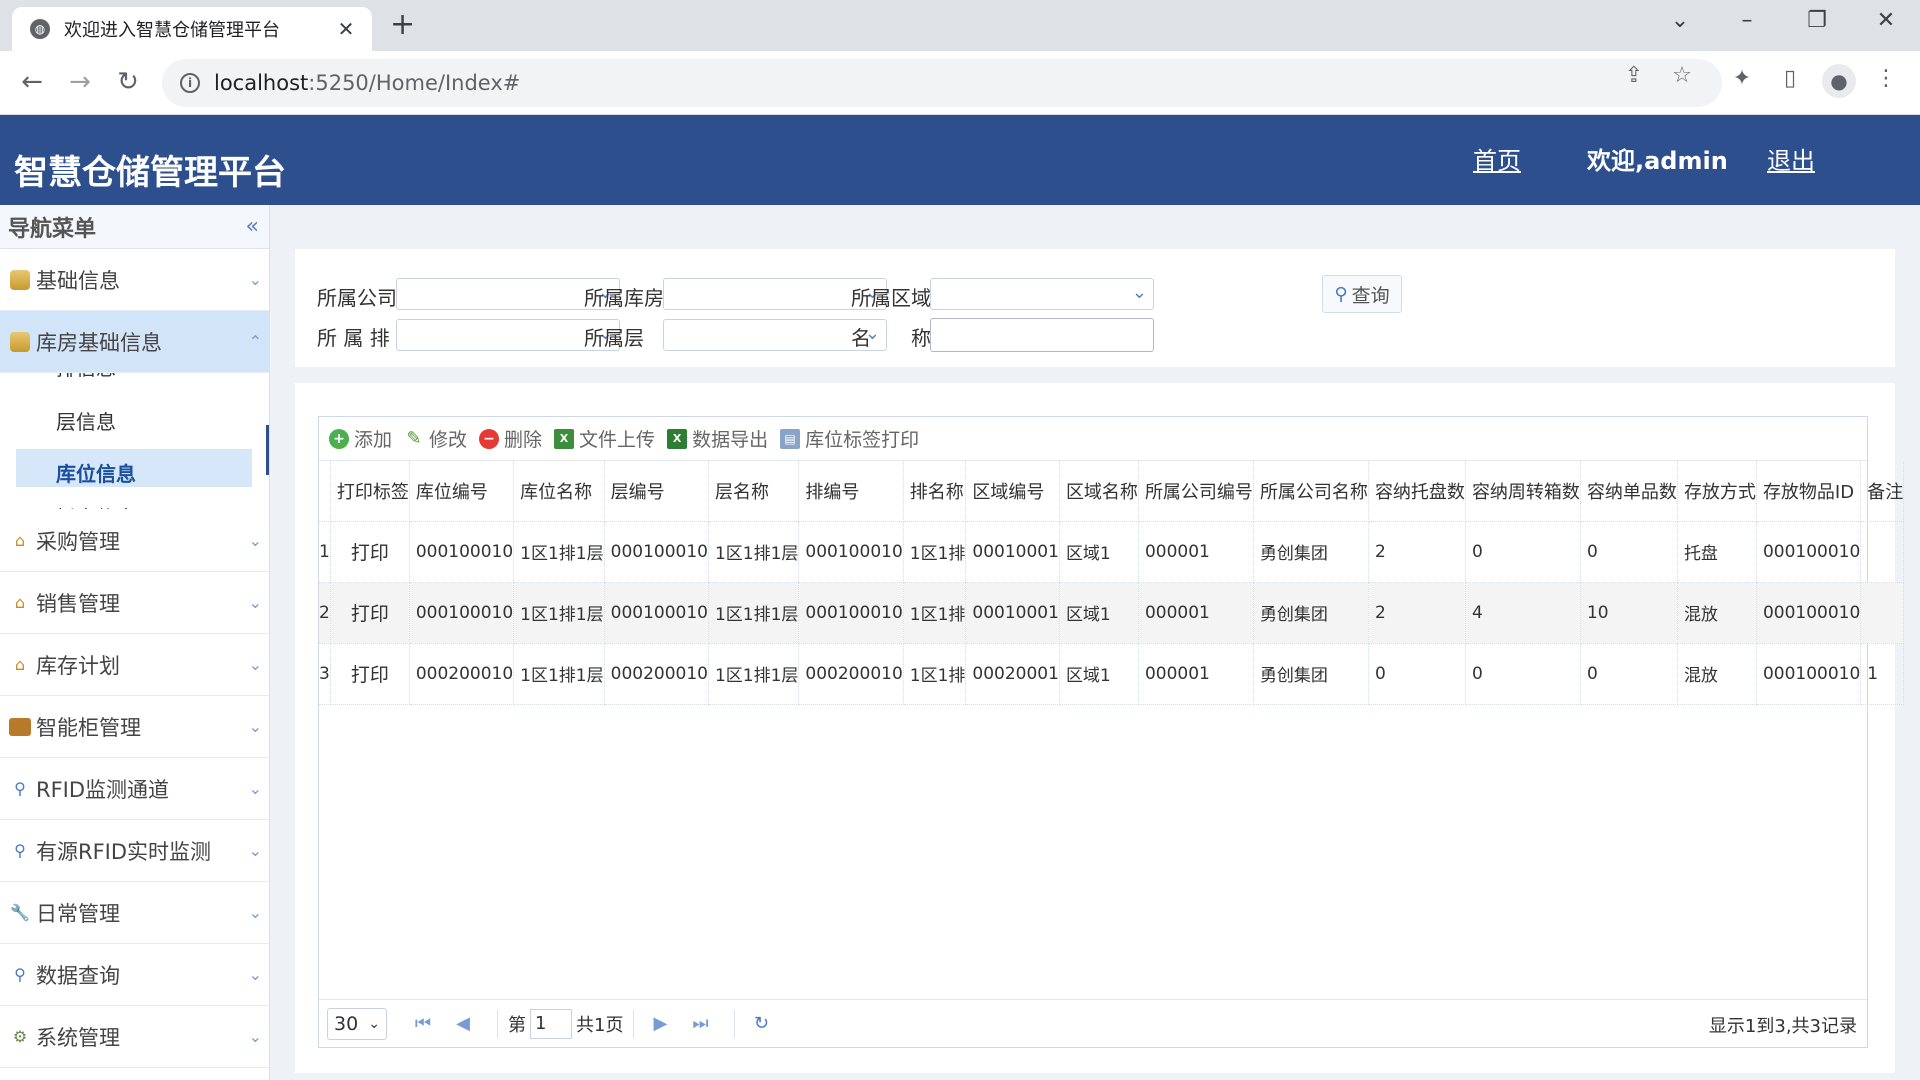  What do you see at coordinates (134, 420) in the screenshot?
I see `submenu-item-layer: 层信息` at bounding box center [134, 420].